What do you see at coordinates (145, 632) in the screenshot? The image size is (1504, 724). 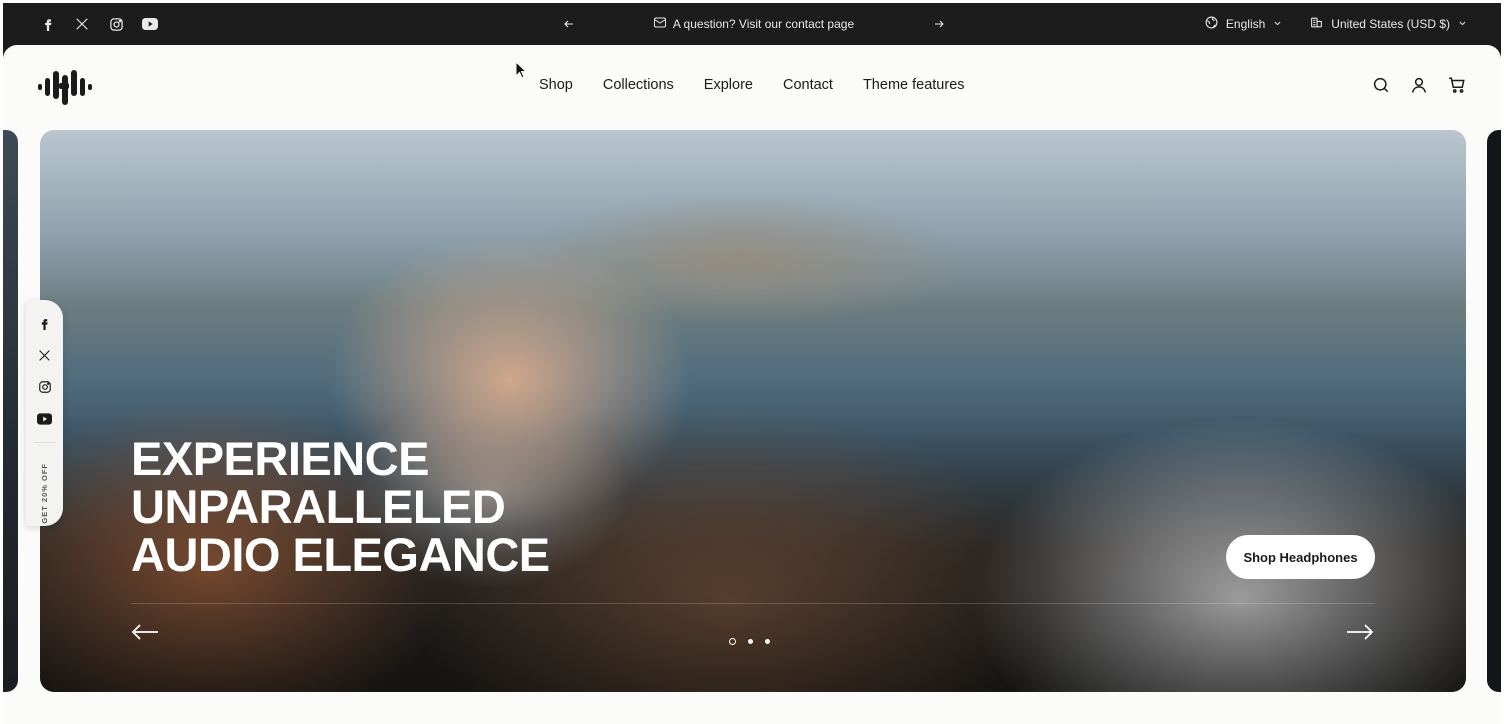 I see `hero-prev-arrow-icon` at bounding box center [145, 632].